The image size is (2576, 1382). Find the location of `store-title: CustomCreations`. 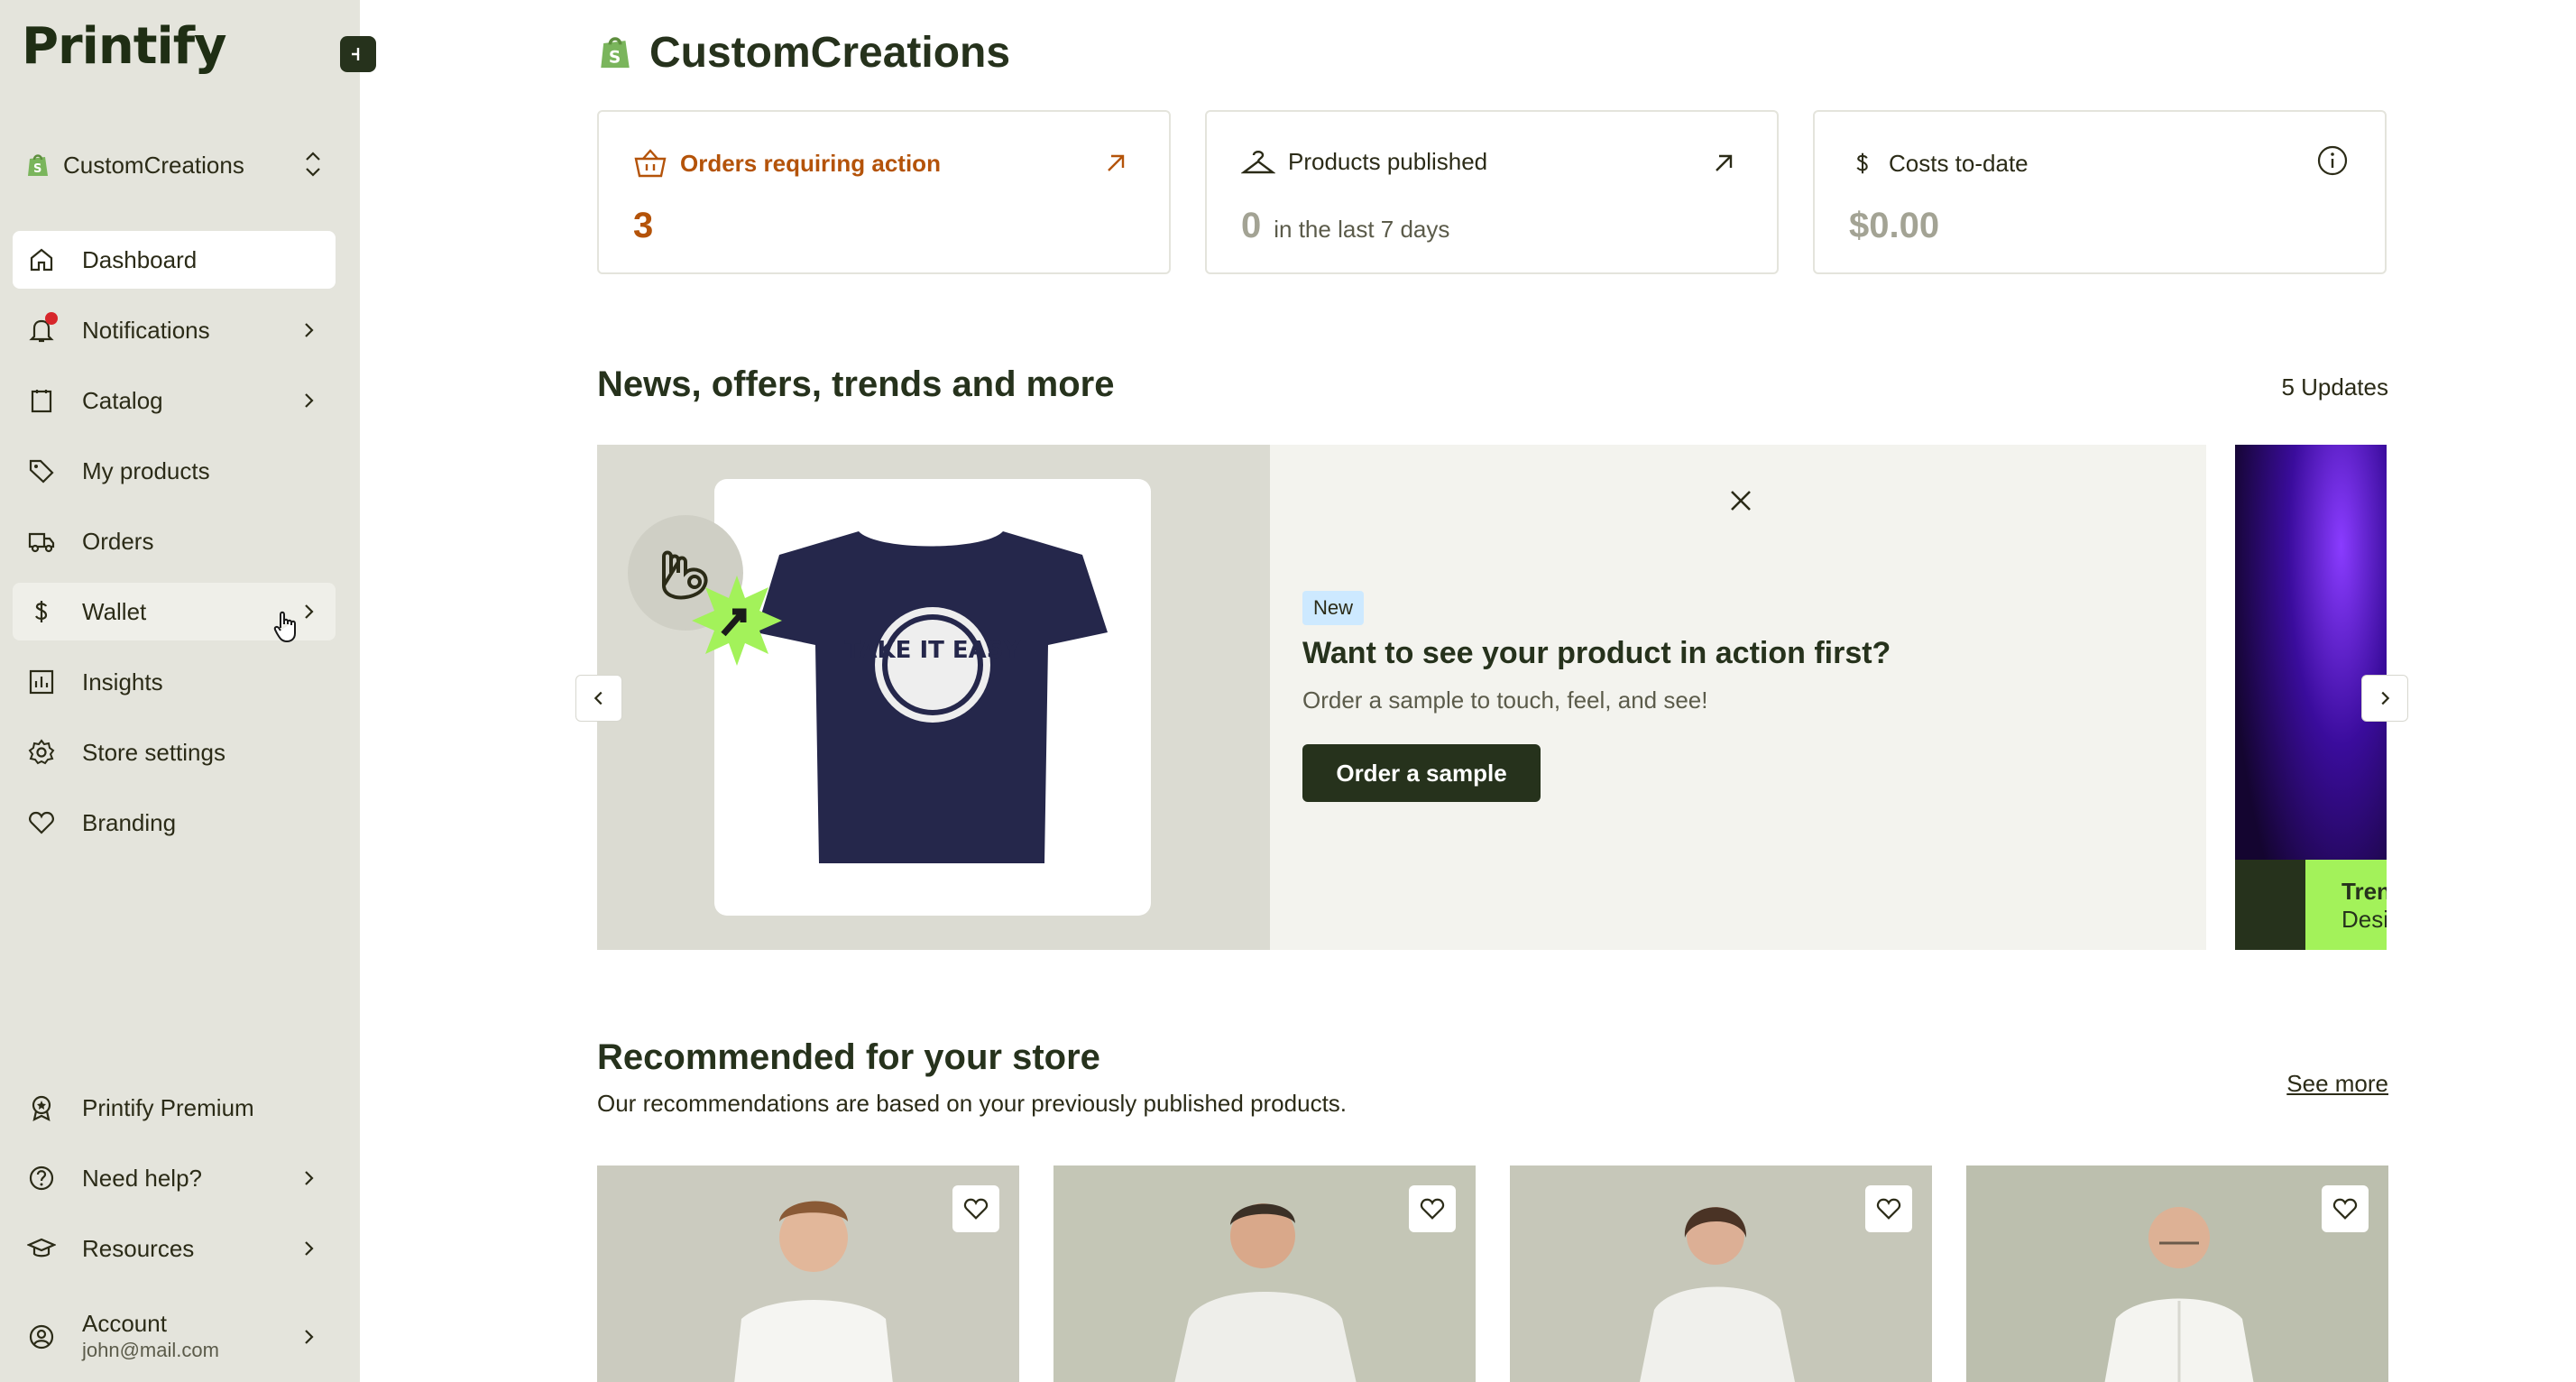

store-title: CustomCreations is located at coordinates (830, 52).